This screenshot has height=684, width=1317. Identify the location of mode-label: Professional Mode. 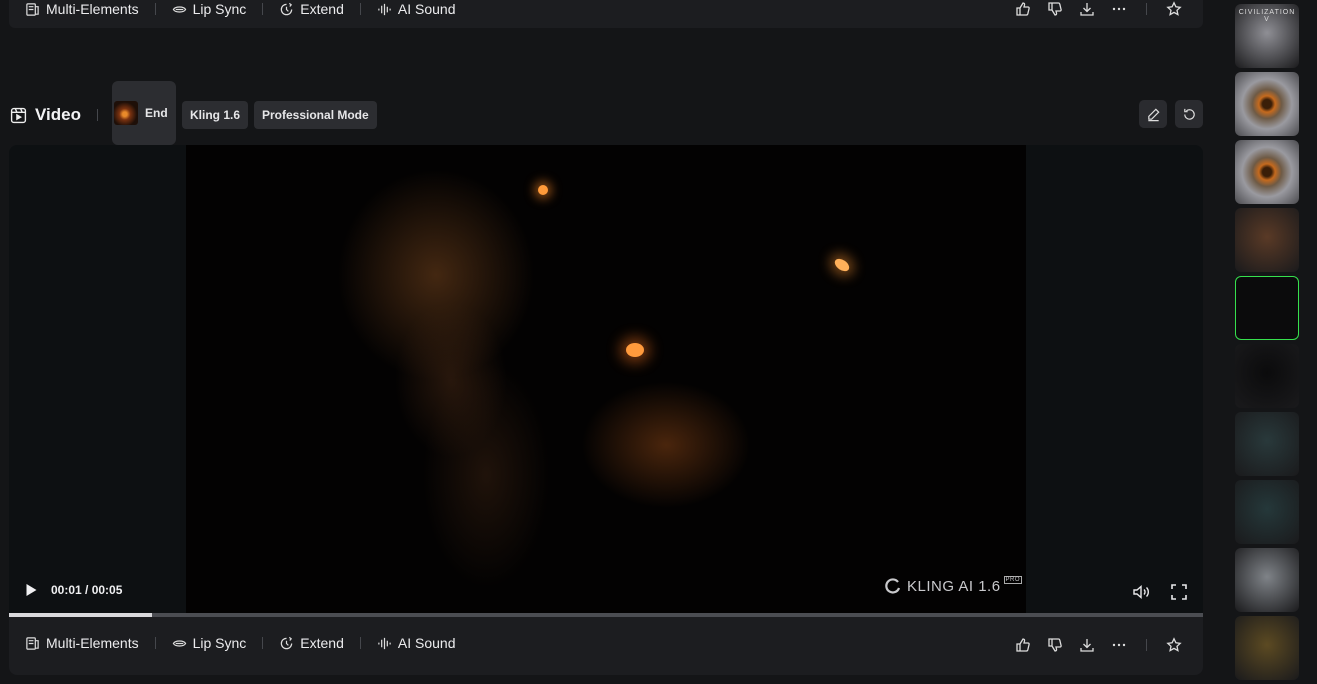
(315, 115).